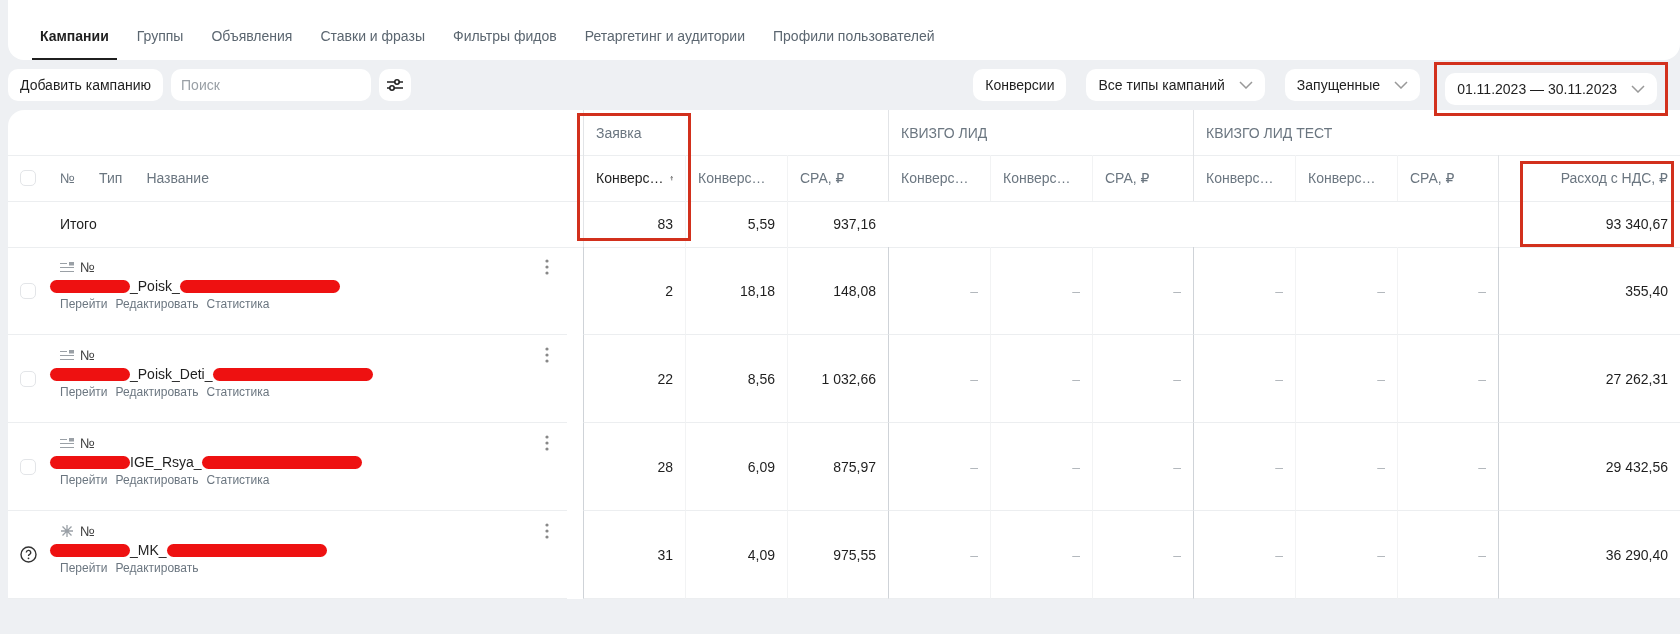  I want to click on table-cell: 6,09, so click(761, 466).